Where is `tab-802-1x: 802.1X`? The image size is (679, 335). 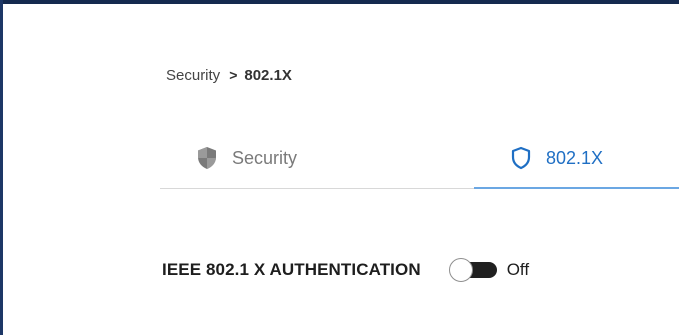
tab-802-1x: 802.1X is located at coordinates (556, 158).